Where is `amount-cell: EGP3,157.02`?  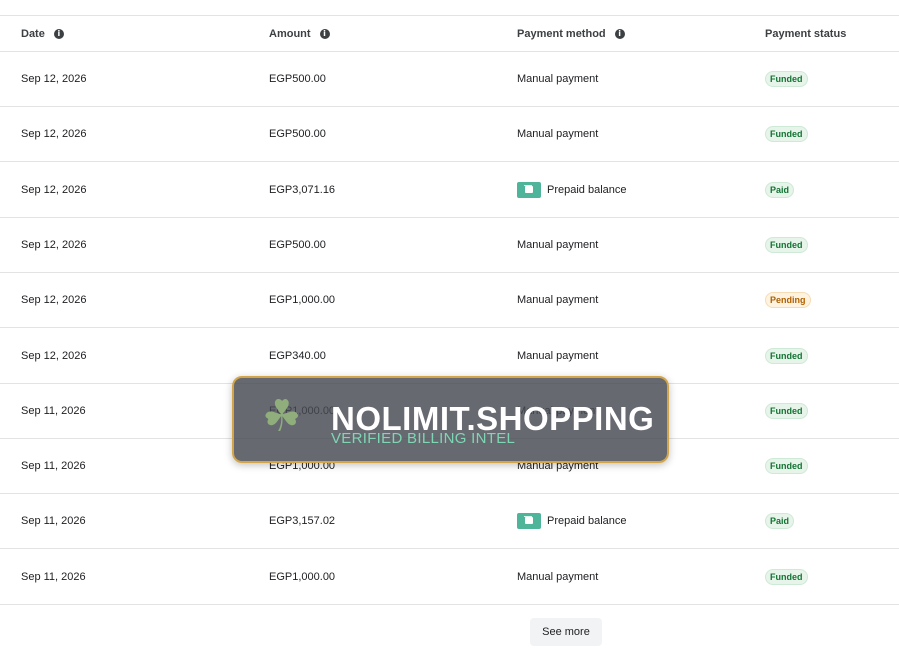
amount-cell: EGP3,157.02 is located at coordinates (302, 520).